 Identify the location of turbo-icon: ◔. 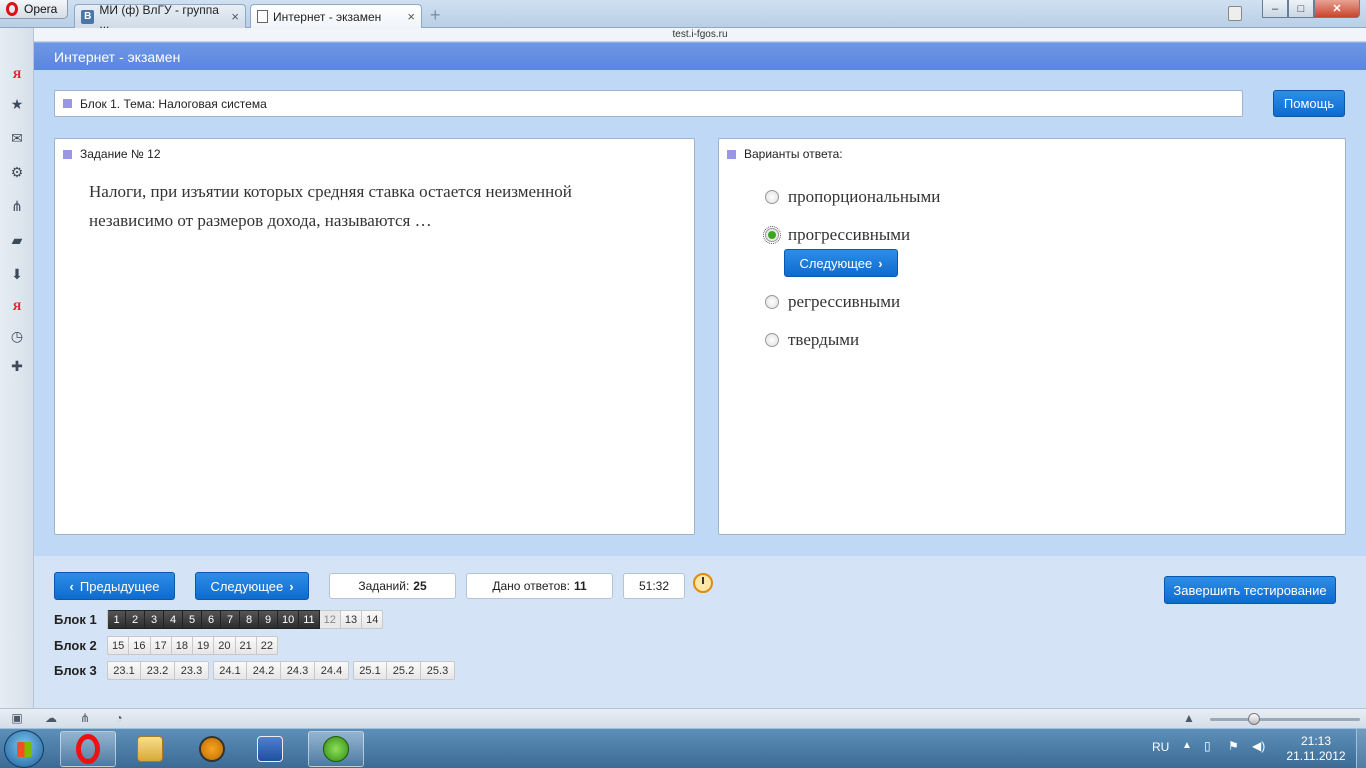
(119, 718).